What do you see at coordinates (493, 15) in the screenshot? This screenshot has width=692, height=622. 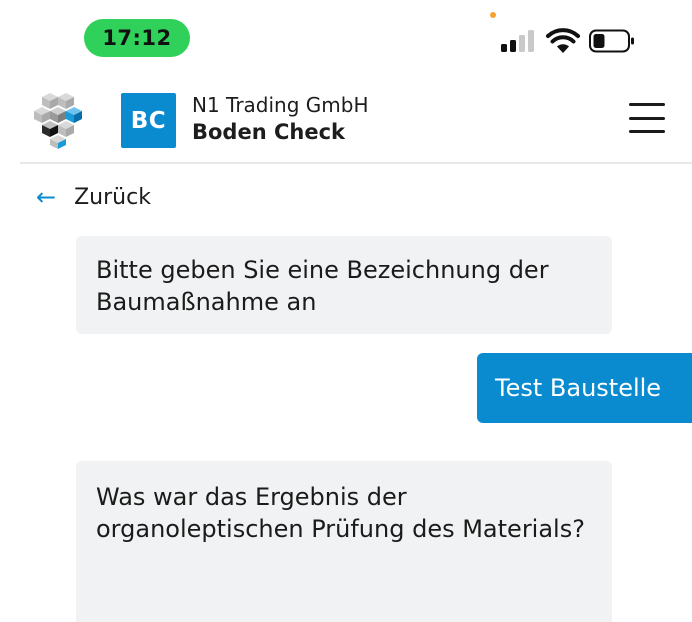 I see `privacy-indicator-dot` at bounding box center [493, 15].